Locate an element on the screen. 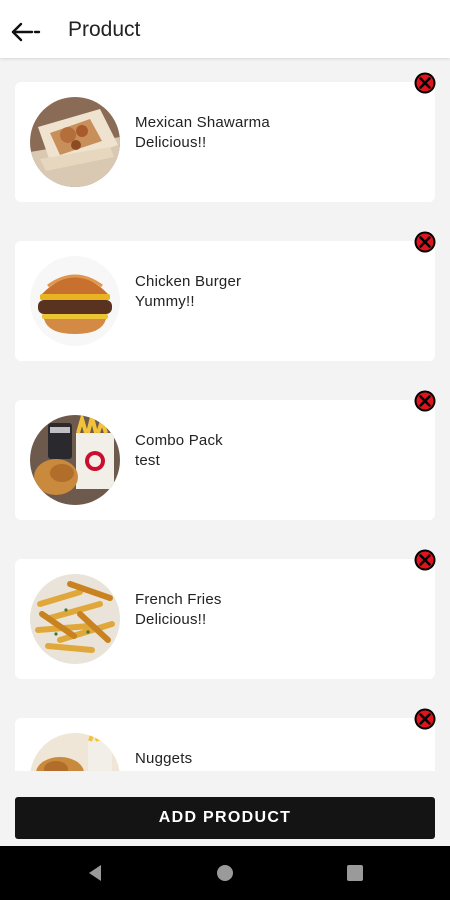  system-nav-bar is located at coordinates (225, 873).